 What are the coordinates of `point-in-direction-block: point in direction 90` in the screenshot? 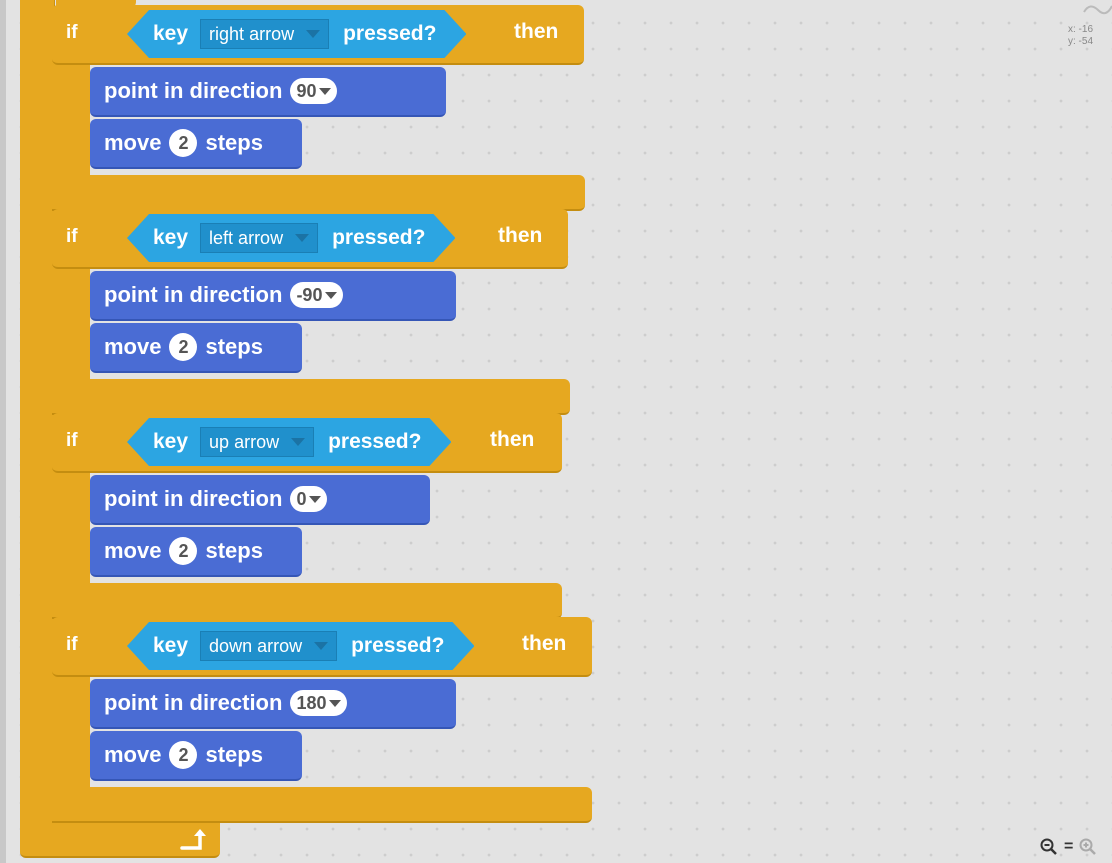 It's located at (268, 92).